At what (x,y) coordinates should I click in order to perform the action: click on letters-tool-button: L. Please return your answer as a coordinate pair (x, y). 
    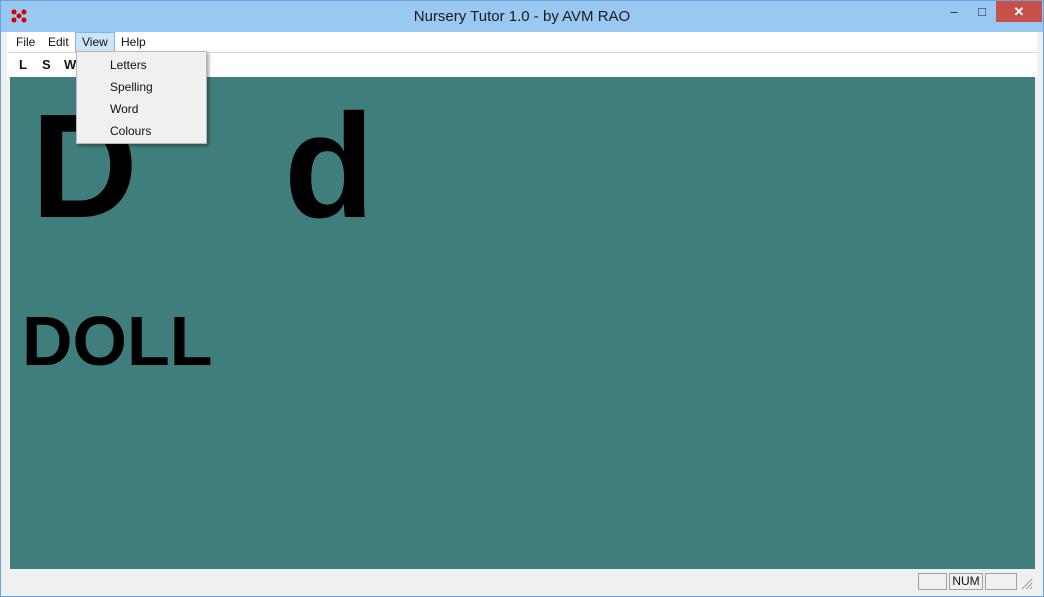
    Looking at the image, I should click on (23, 65).